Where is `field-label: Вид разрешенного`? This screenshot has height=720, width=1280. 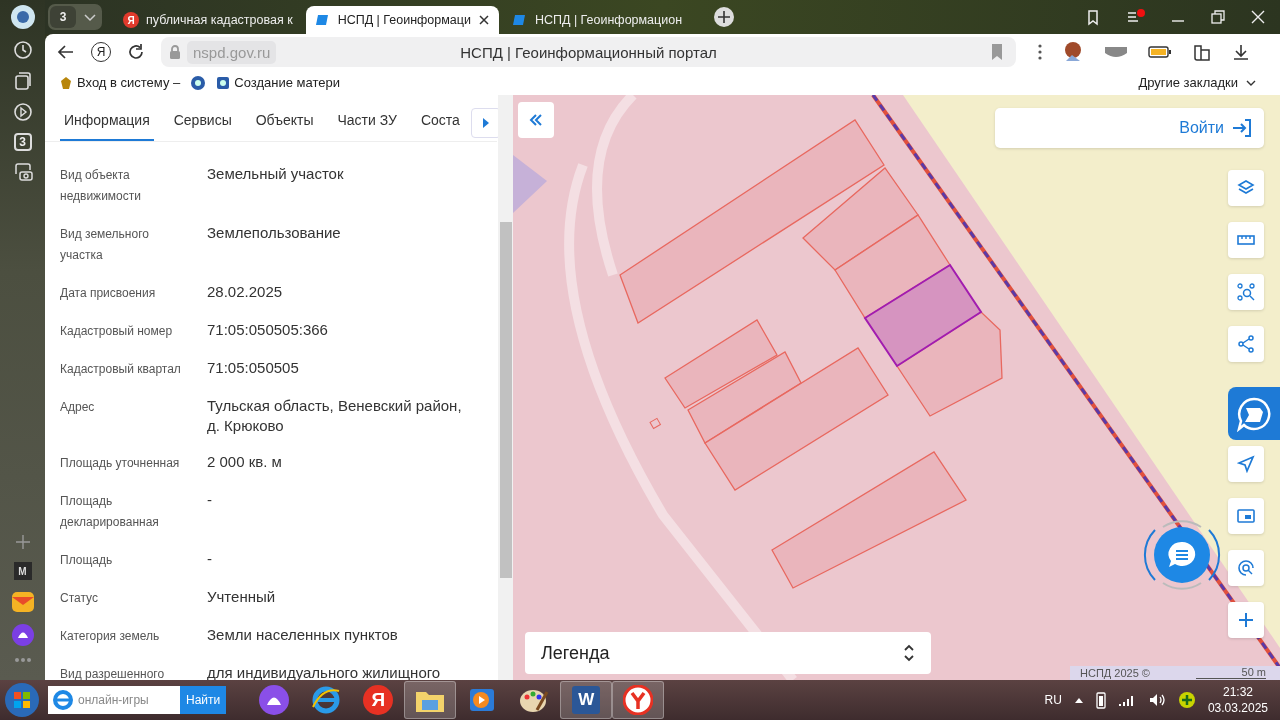
field-label: Вид разрешенного is located at coordinates (113, 673).